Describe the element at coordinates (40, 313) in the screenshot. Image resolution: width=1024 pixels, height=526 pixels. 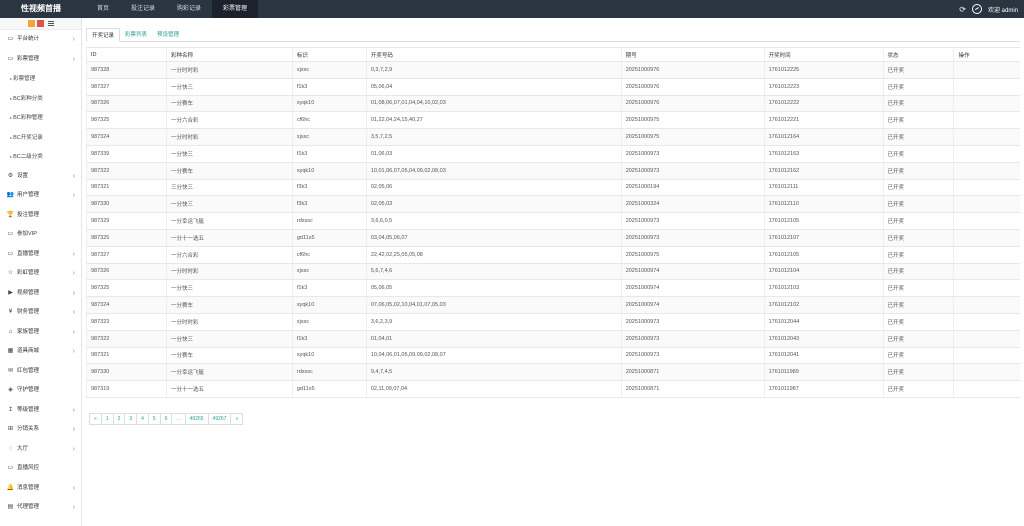
I see `sidebar-item: ¥ 财务管理 ›` at that location.